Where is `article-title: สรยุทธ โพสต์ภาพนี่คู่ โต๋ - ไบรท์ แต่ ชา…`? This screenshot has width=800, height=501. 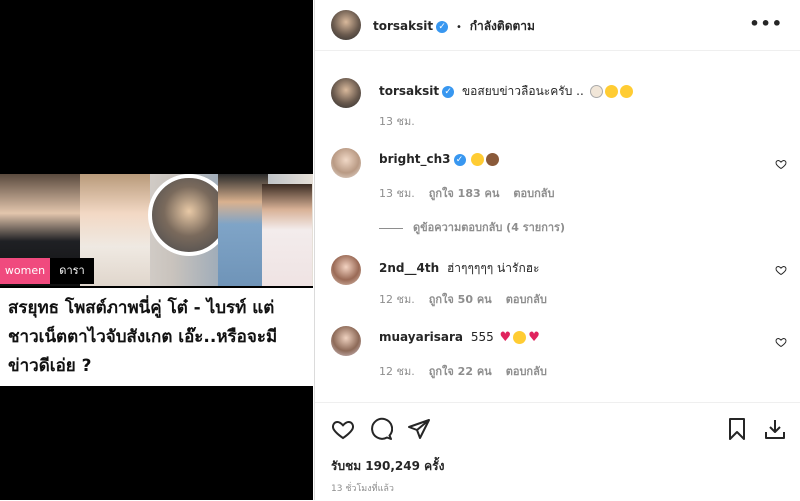
article-title: สรยุทธ โพสต์ภาพนี่คู่ โต๋ - ไบรท์ แต่ ชา… is located at coordinates (143, 337).